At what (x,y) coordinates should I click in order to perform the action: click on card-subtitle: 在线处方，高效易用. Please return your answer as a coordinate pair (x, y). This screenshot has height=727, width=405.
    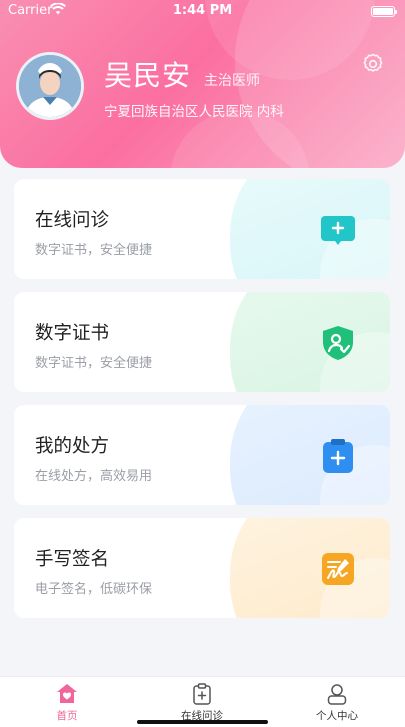
    Looking at the image, I should click on (94, 476).